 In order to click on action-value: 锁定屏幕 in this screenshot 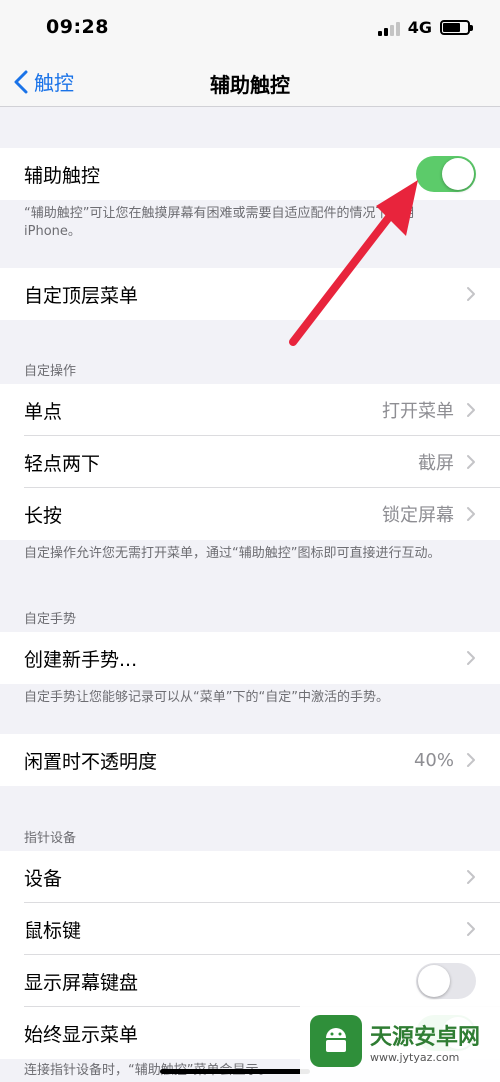, I will do `click(418, 515)`.